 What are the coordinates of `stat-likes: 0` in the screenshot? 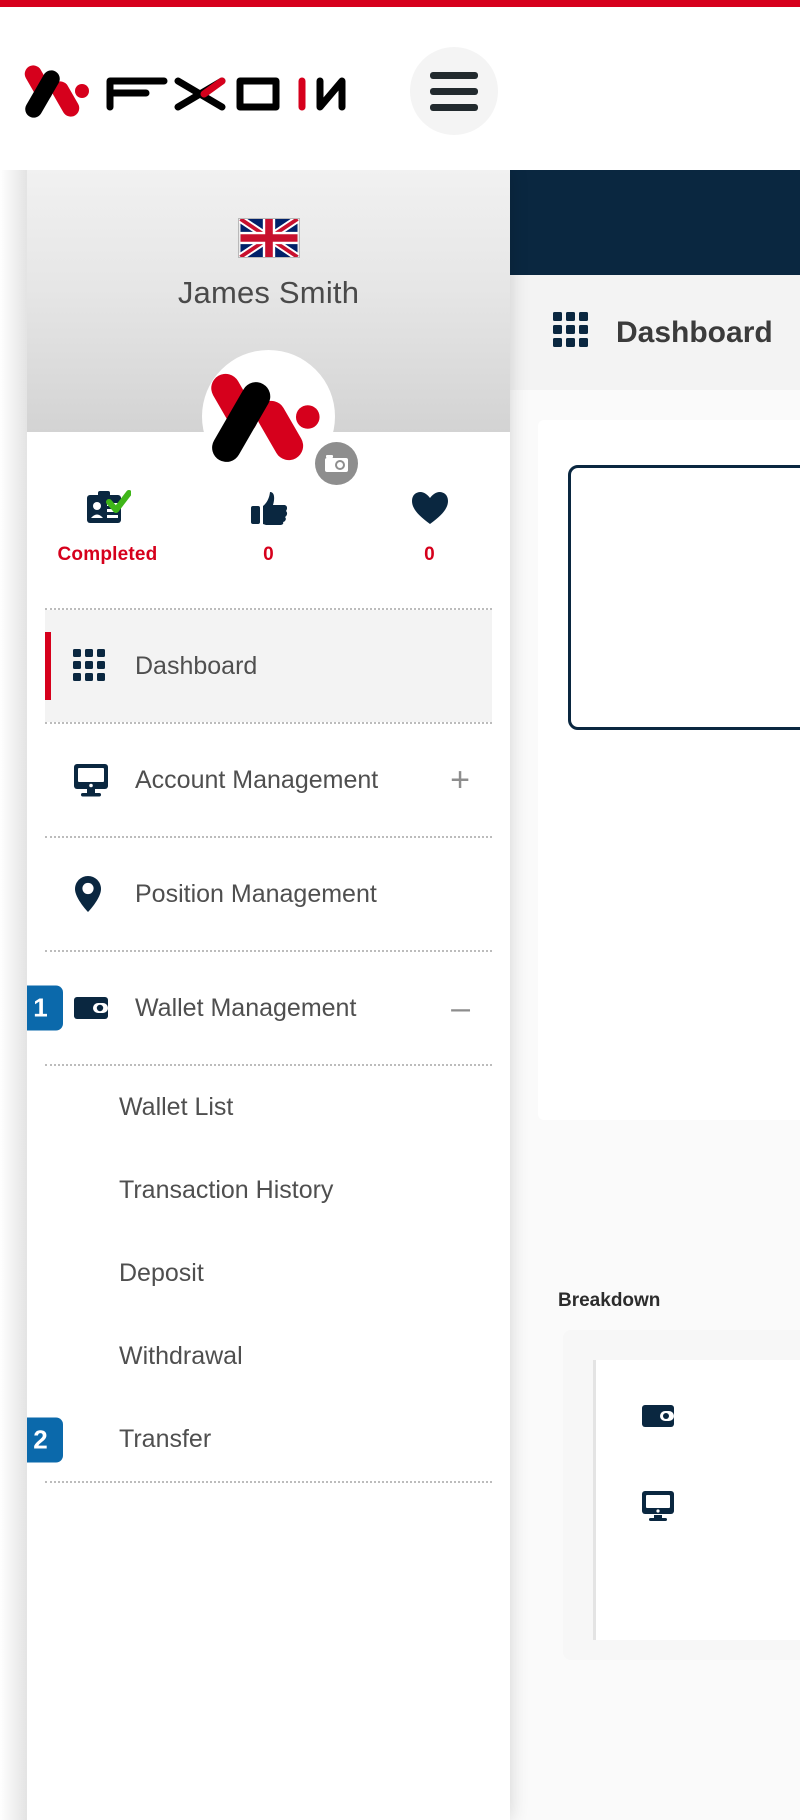 It's located at (268, 518).